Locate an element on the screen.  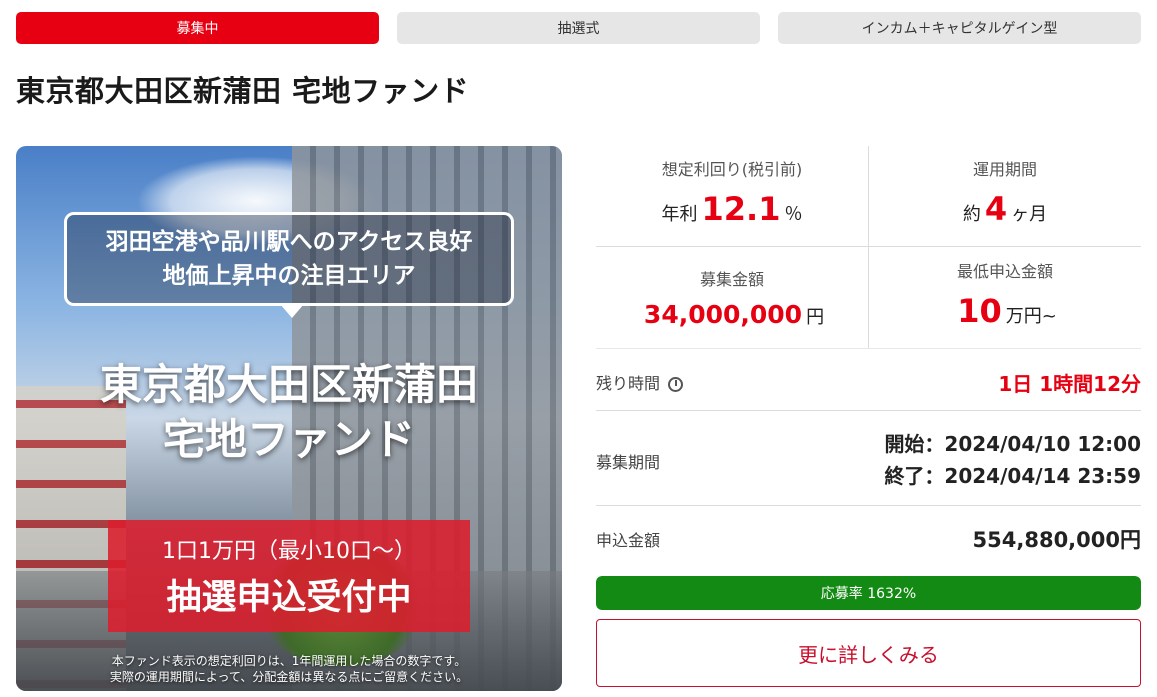
stat-label: 募集金額 is located at coordinates (731, 279).